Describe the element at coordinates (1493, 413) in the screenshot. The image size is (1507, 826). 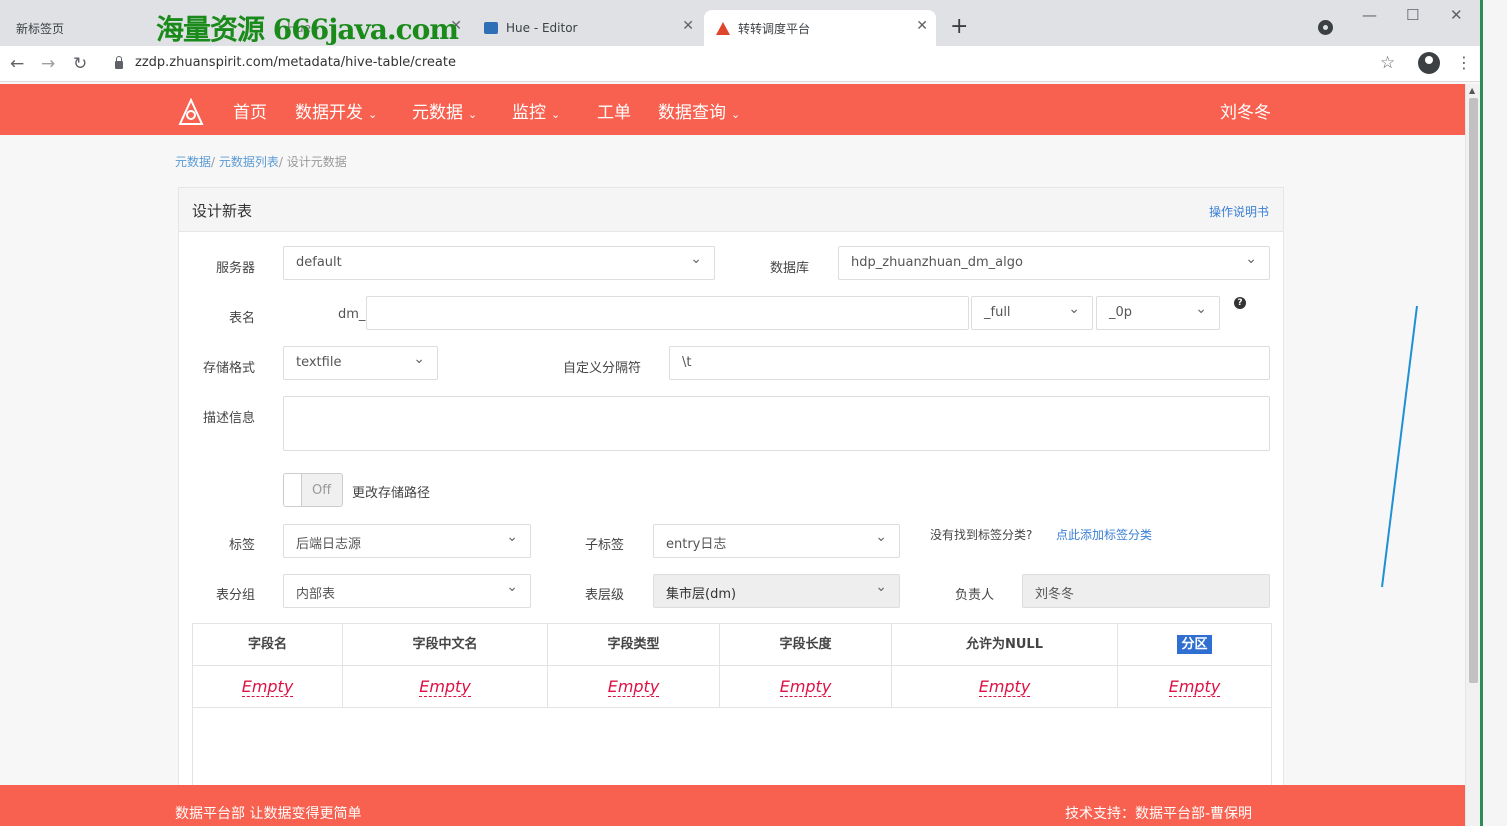
I see `window-edge` at that location.